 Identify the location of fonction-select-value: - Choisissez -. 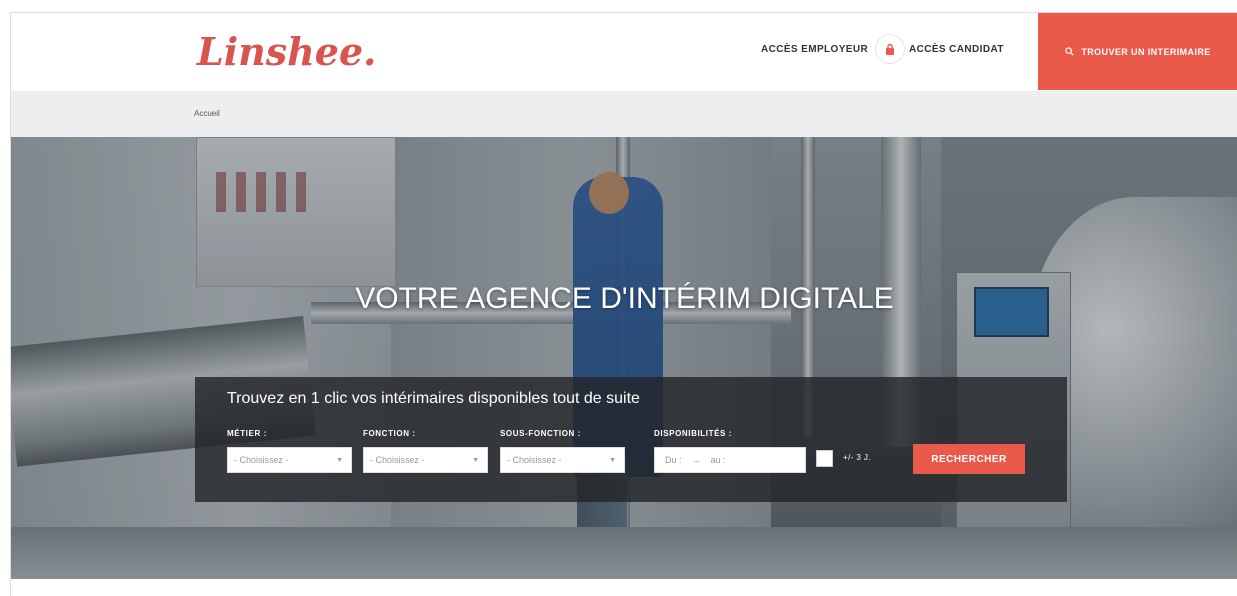
(397, 460).